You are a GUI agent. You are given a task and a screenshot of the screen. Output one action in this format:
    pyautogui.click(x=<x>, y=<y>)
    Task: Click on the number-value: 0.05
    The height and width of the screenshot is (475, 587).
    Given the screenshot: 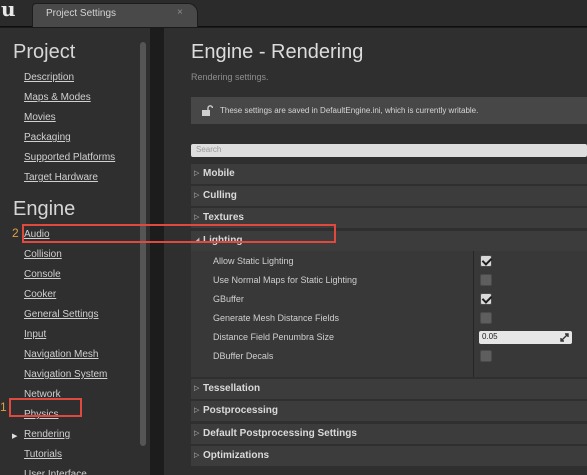 What is the action you would take?
    pyautogui.click(x=490, y=336)
    